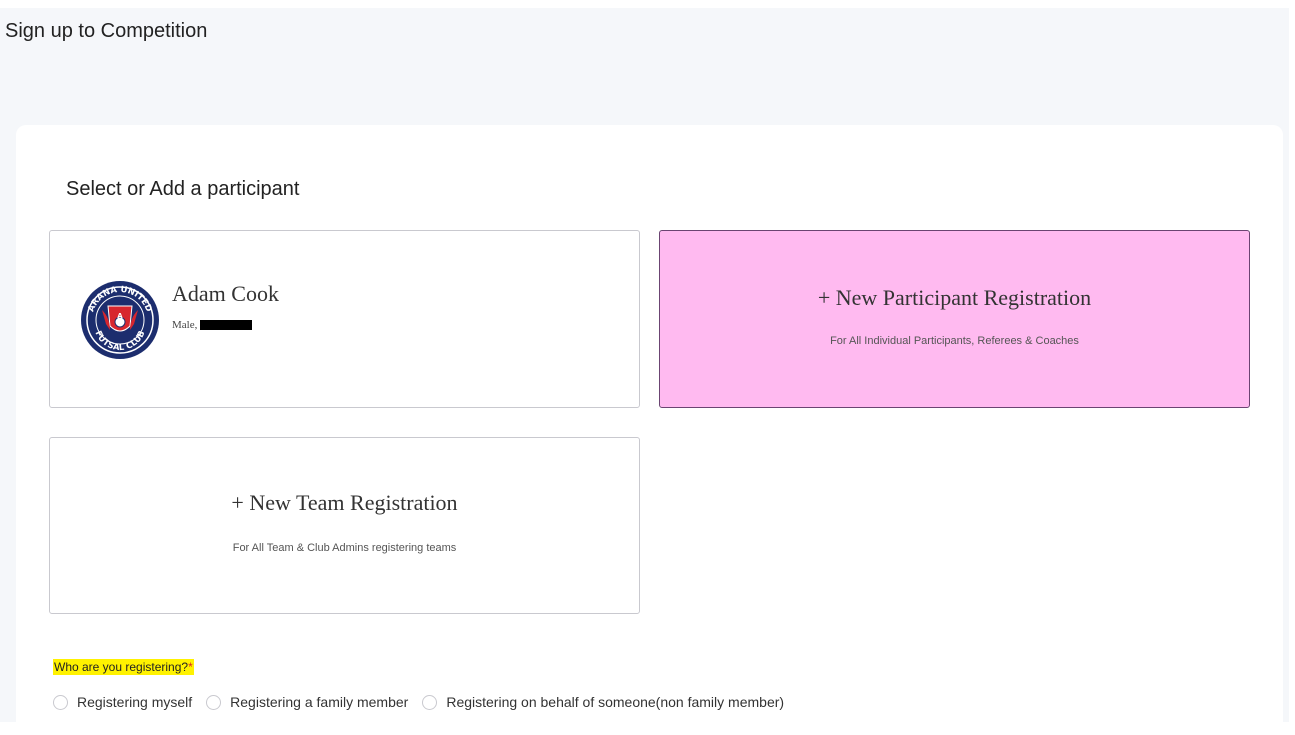 The image size is (1295, 735). I want to click on new-participant-heading: + New Participant Registration, so click(954, 297).